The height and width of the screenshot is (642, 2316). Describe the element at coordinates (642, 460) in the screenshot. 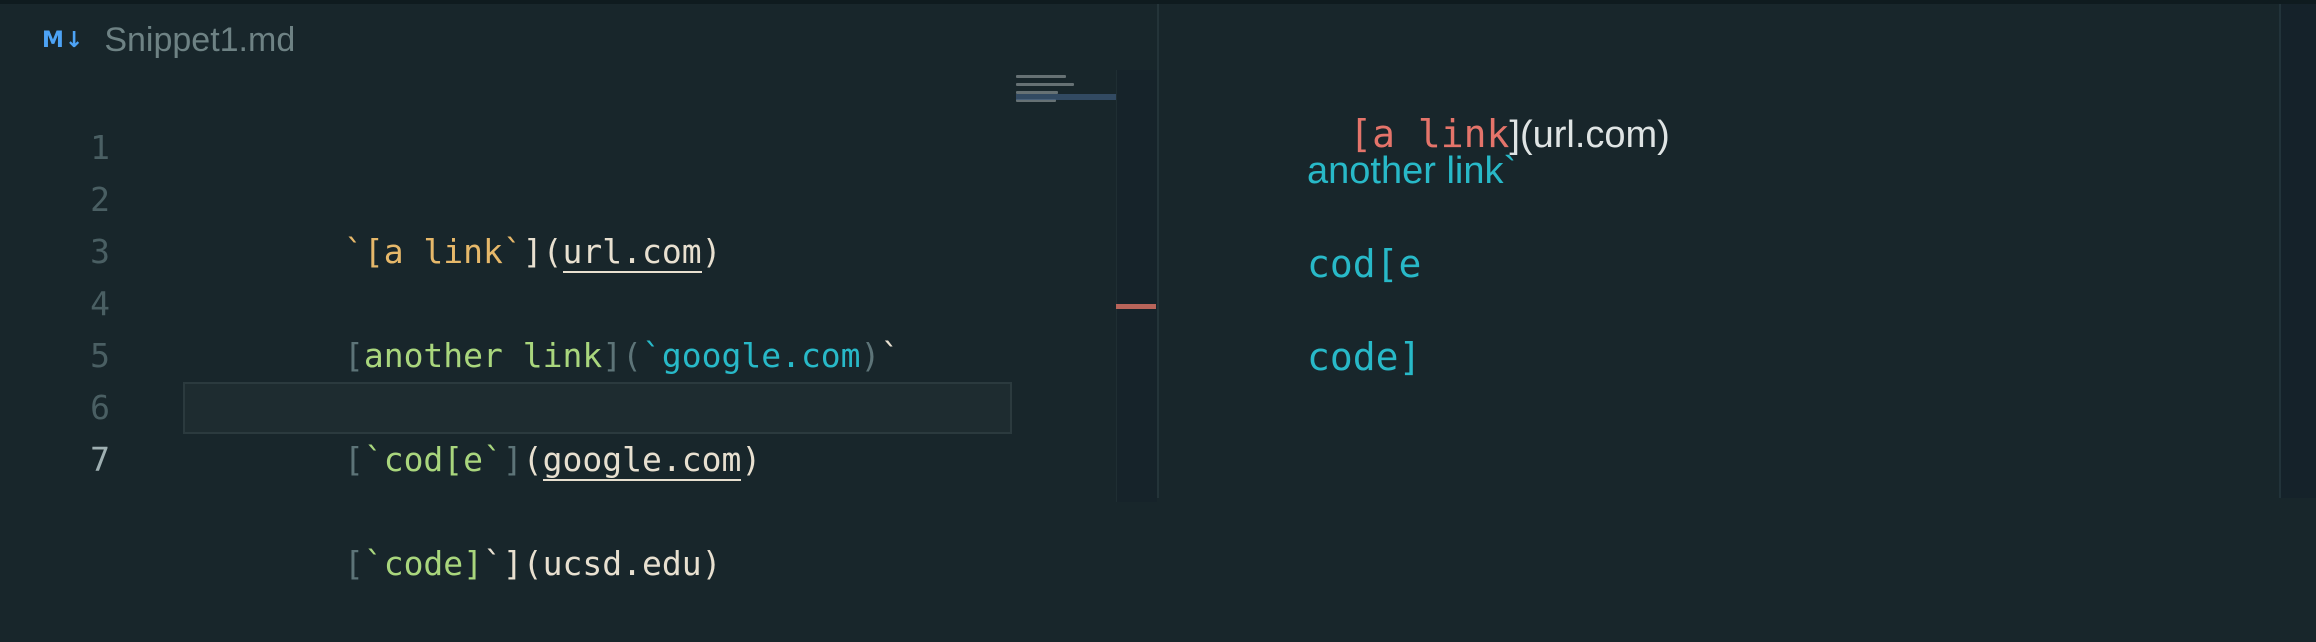

I see `link-url-token: google.com` at that location.